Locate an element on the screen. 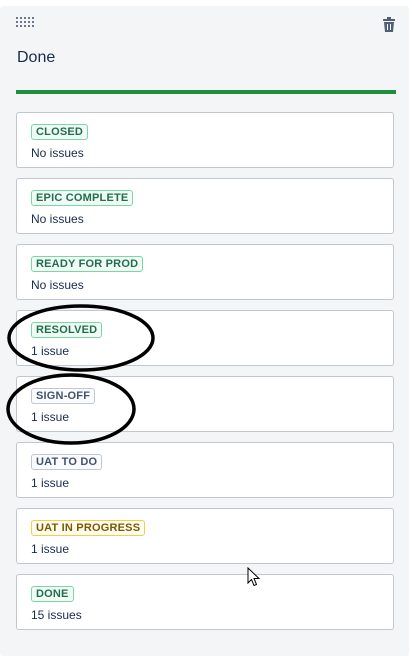 Image resolution: width=412 pixels, height=656 pixels. status-card-ready-for-prod: READY FOR PROD No issues is located at coordinates (205, 272).